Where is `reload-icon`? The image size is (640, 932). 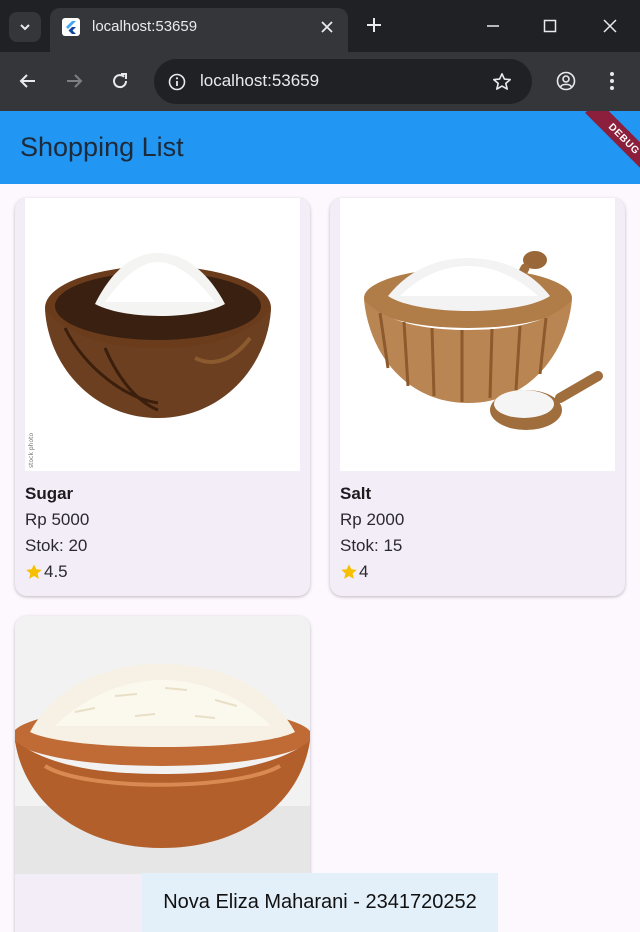 reload-icon is located at coordinates (120, 81).